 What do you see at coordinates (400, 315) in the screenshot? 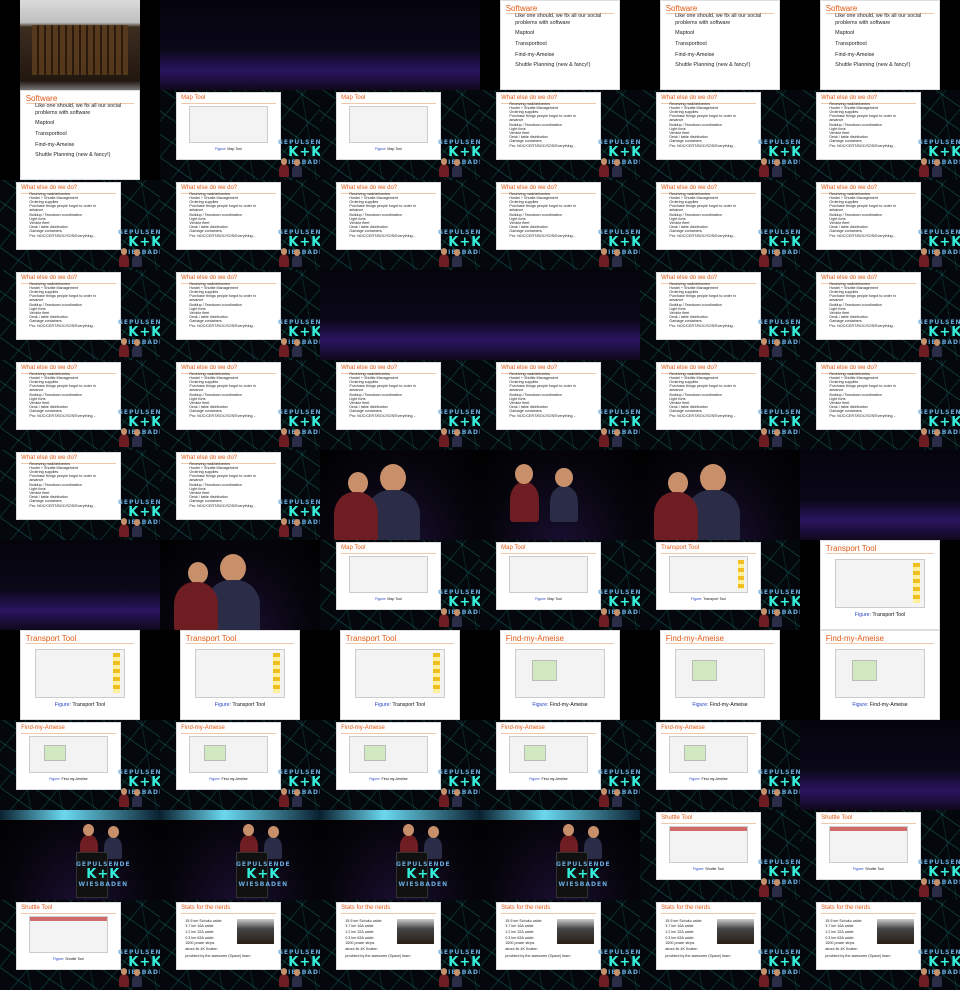
I see `video-frame-stage-slide` at bounding box center [400, 315].